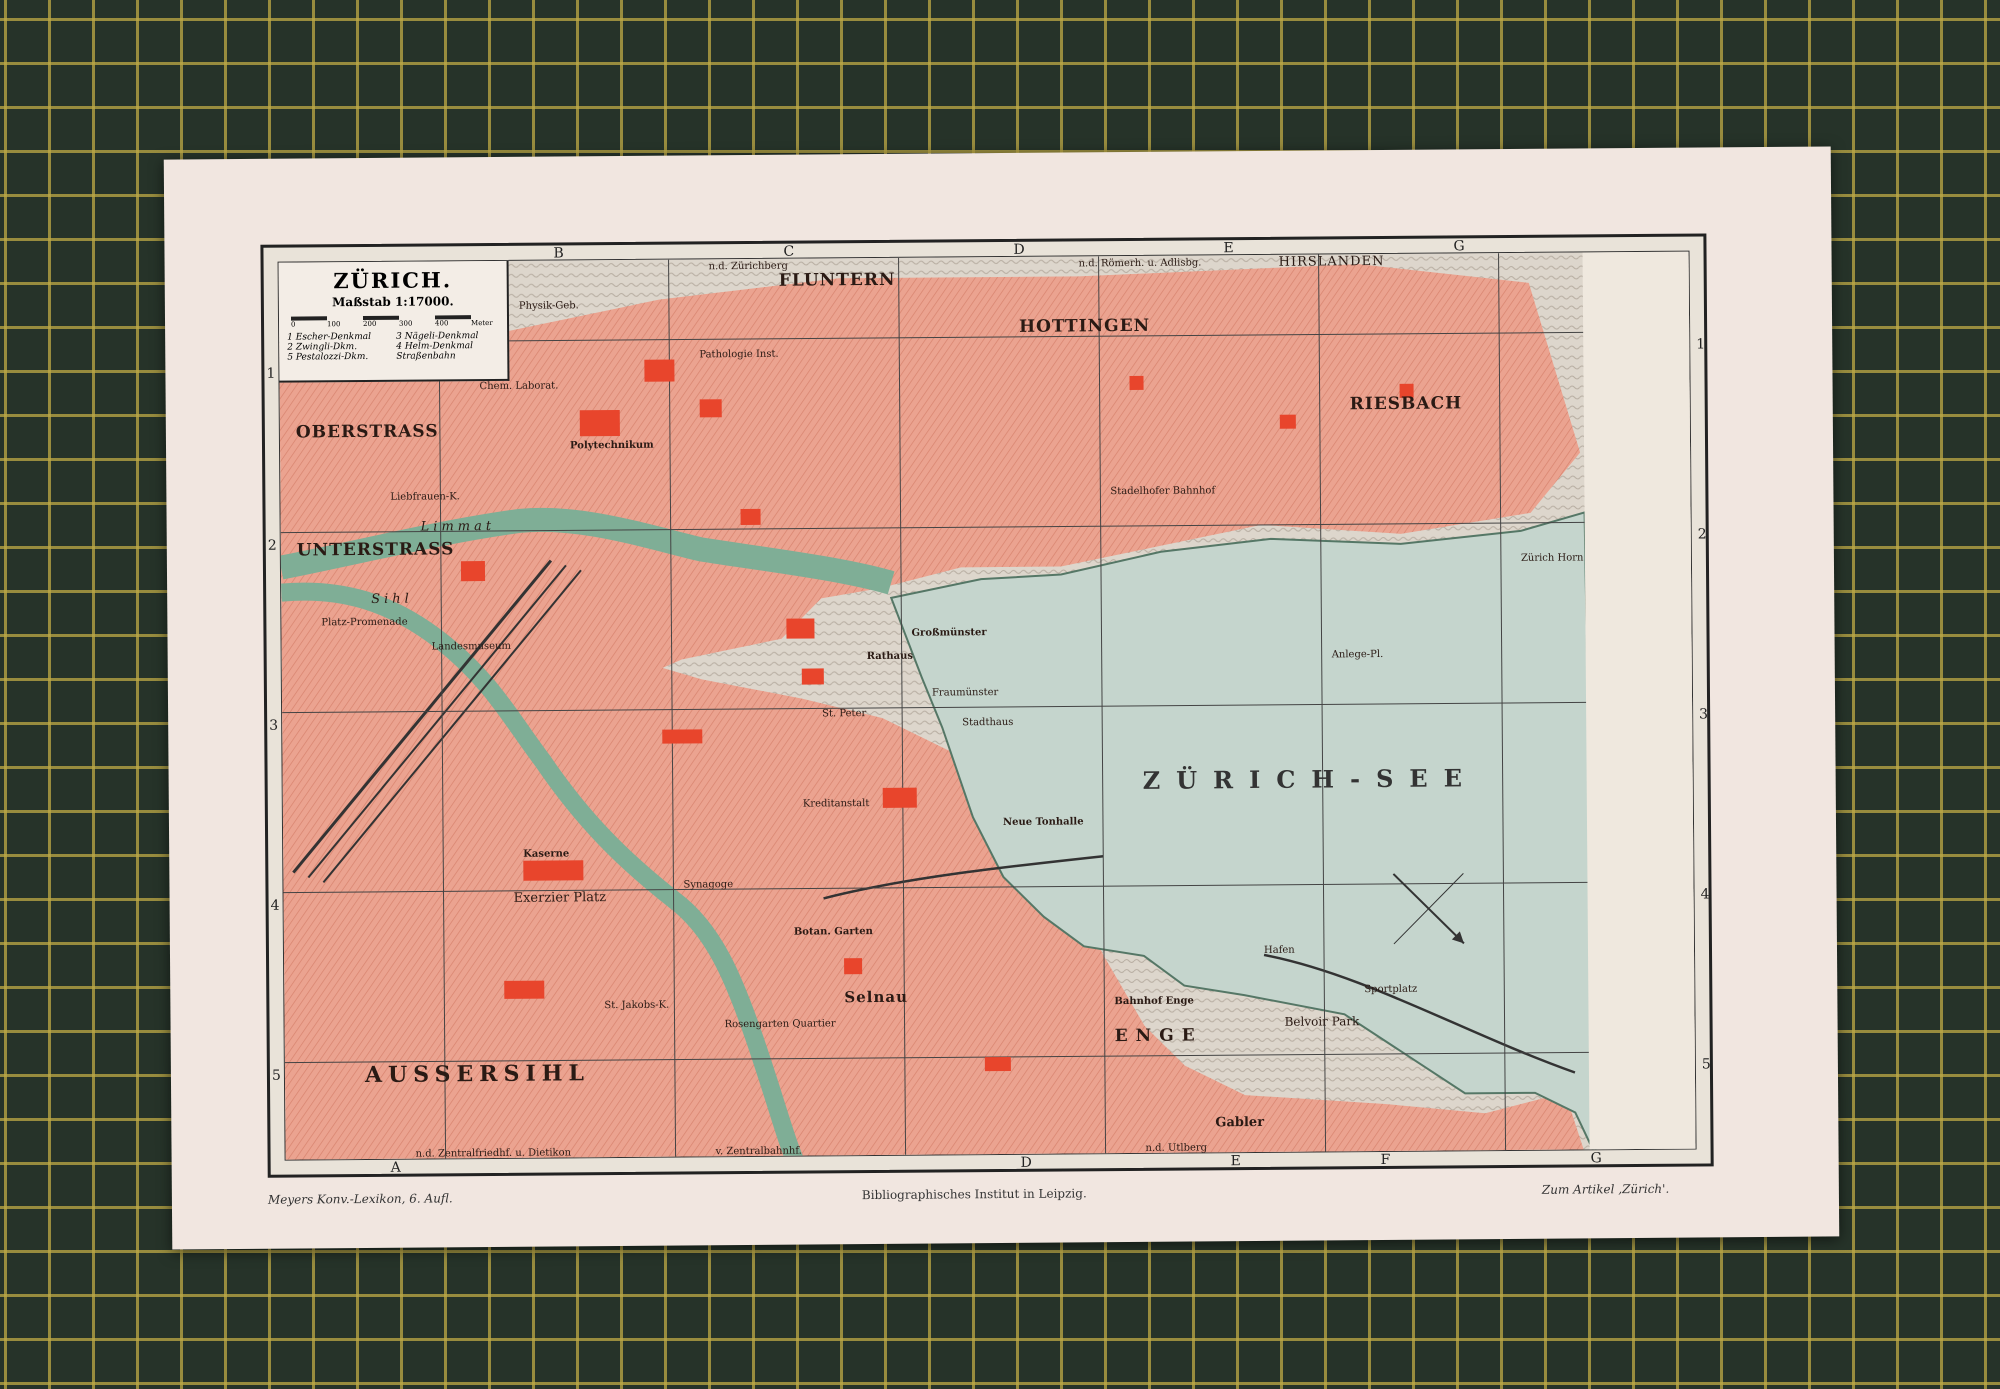  What do you see at coordinates (974, 1194) in the screenshot?
I see `footer-publisher: Bibliographisches Institut in Leipzig.` at bounding box center [974, 1194].